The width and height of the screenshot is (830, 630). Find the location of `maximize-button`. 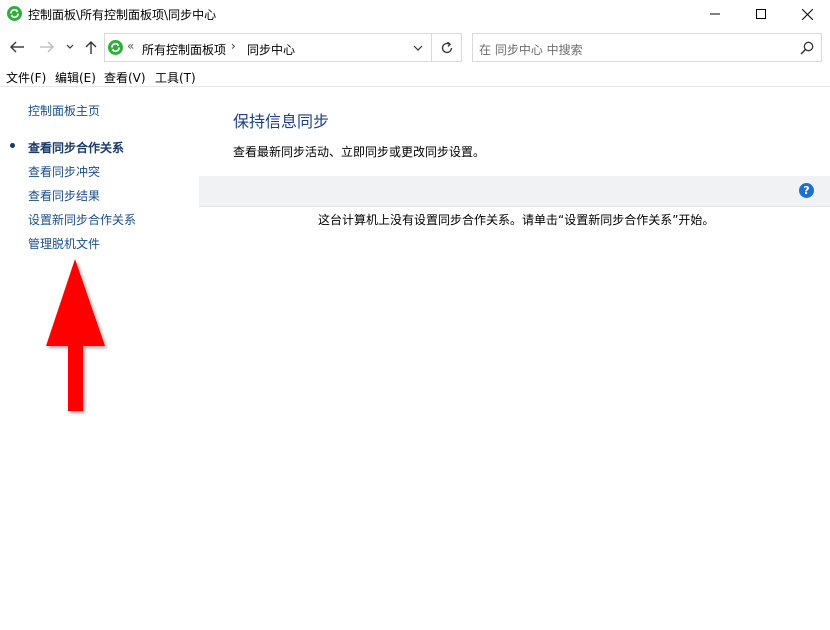

maximize-button is located at coordinates (761, 14).